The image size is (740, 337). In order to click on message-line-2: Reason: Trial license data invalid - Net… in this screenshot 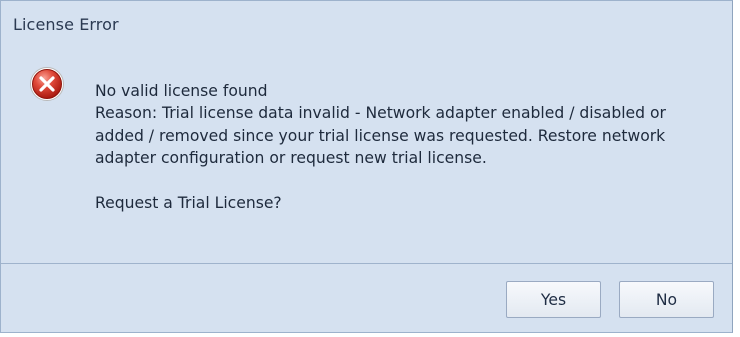, I will do `click(380, 113)`.